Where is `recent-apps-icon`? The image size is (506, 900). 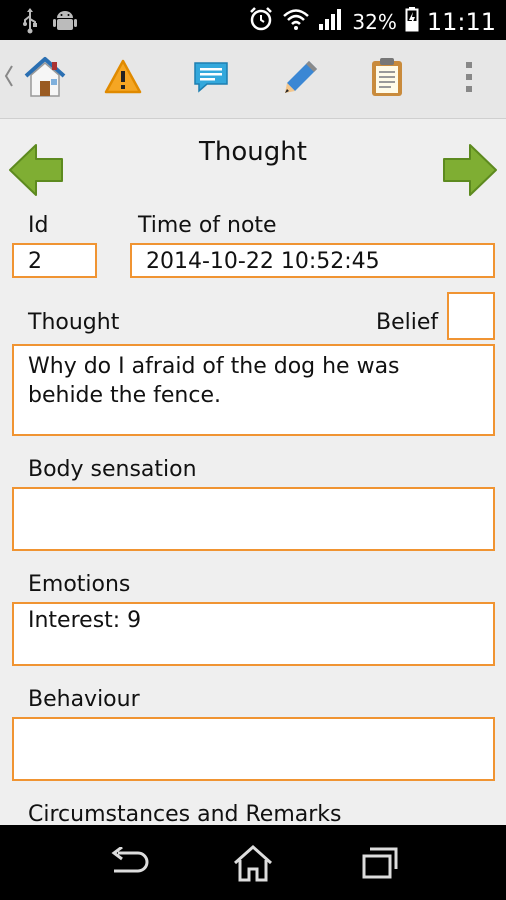 recent-apps-icon is located at coordinates (380, 865).